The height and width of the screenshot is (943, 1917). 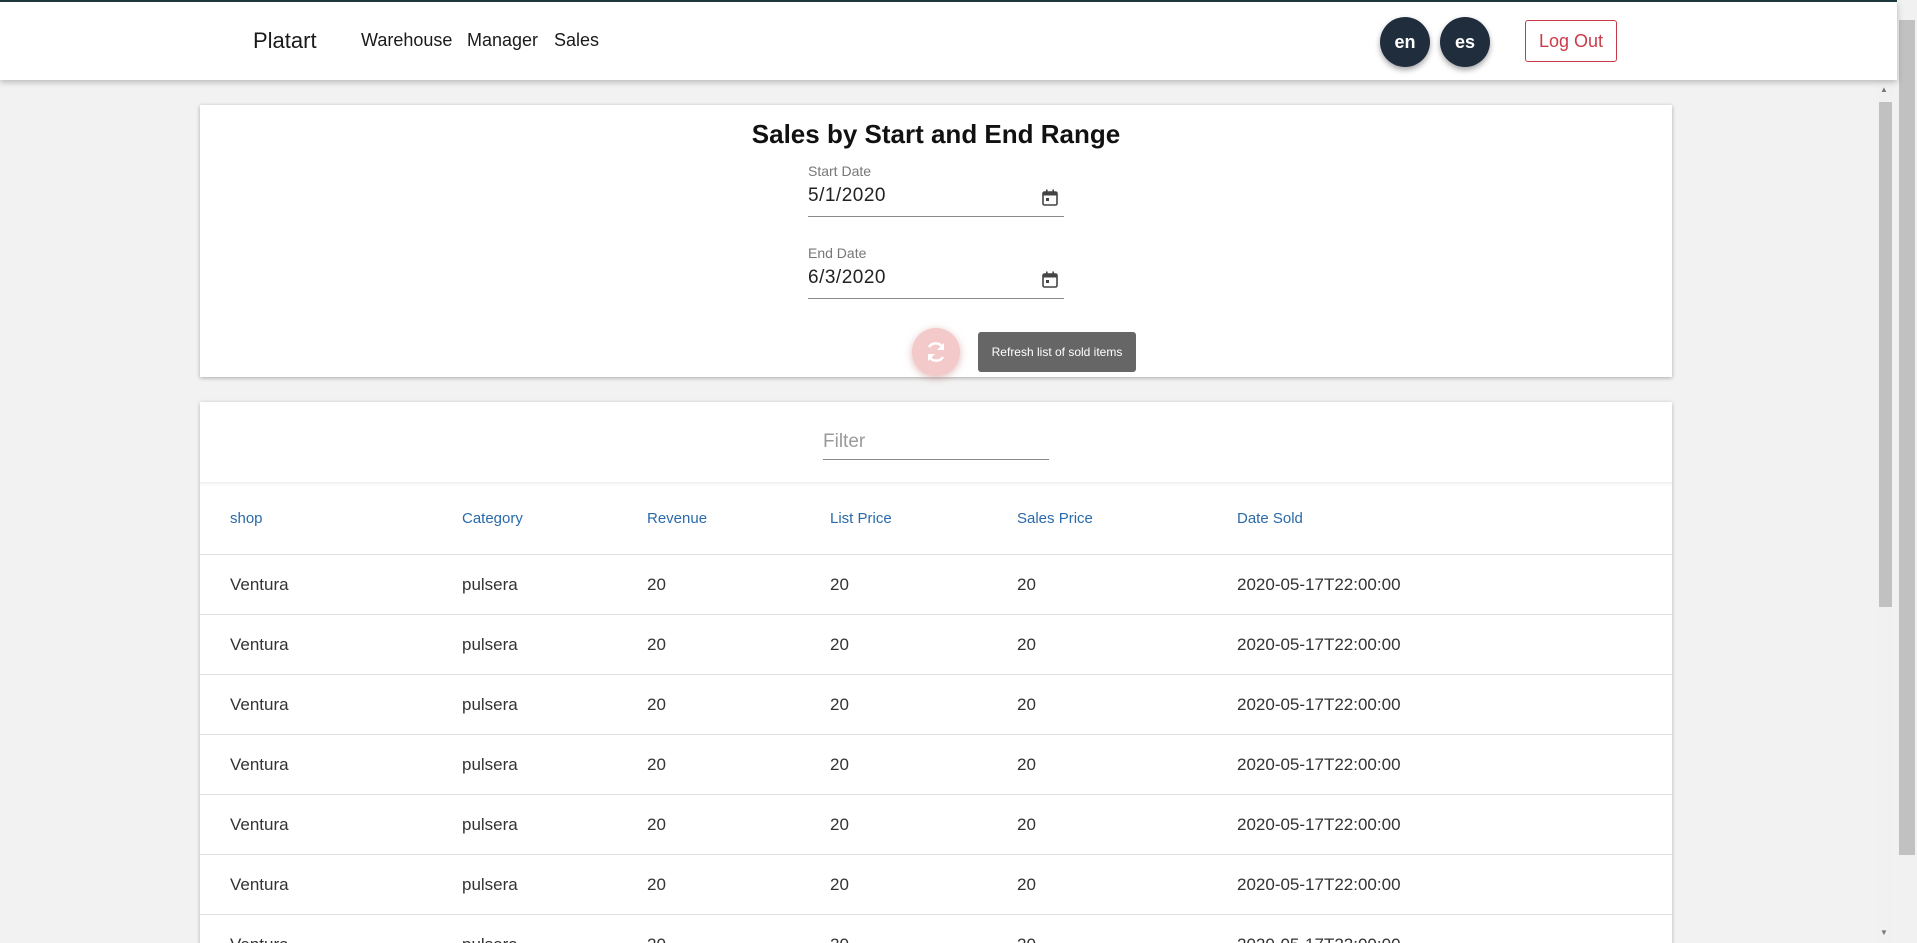 I want to click on end-date-label: End Date, so click(x=837, y=253).